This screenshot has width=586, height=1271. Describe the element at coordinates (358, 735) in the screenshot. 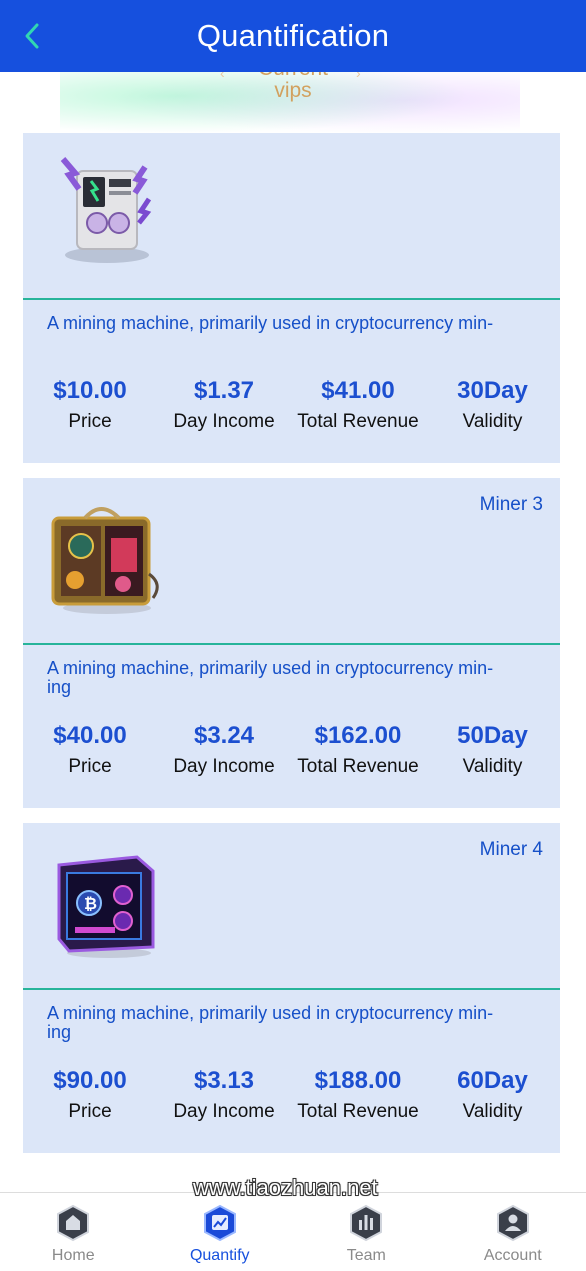

I see `total-revenue-value: $162.00` at that location.